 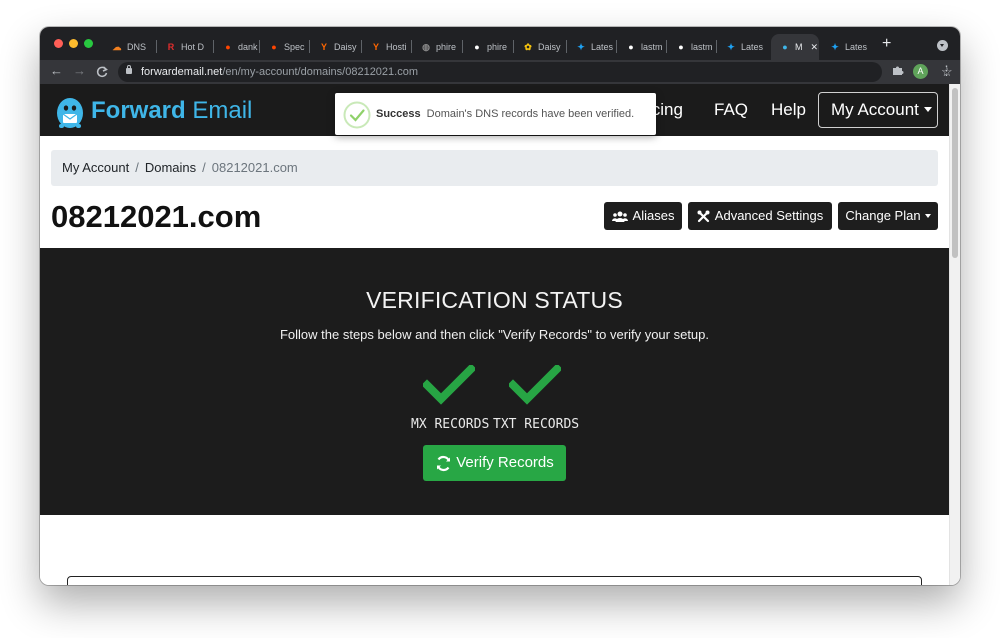 I want to click on dns-records-card, so click(x=494, y=580).